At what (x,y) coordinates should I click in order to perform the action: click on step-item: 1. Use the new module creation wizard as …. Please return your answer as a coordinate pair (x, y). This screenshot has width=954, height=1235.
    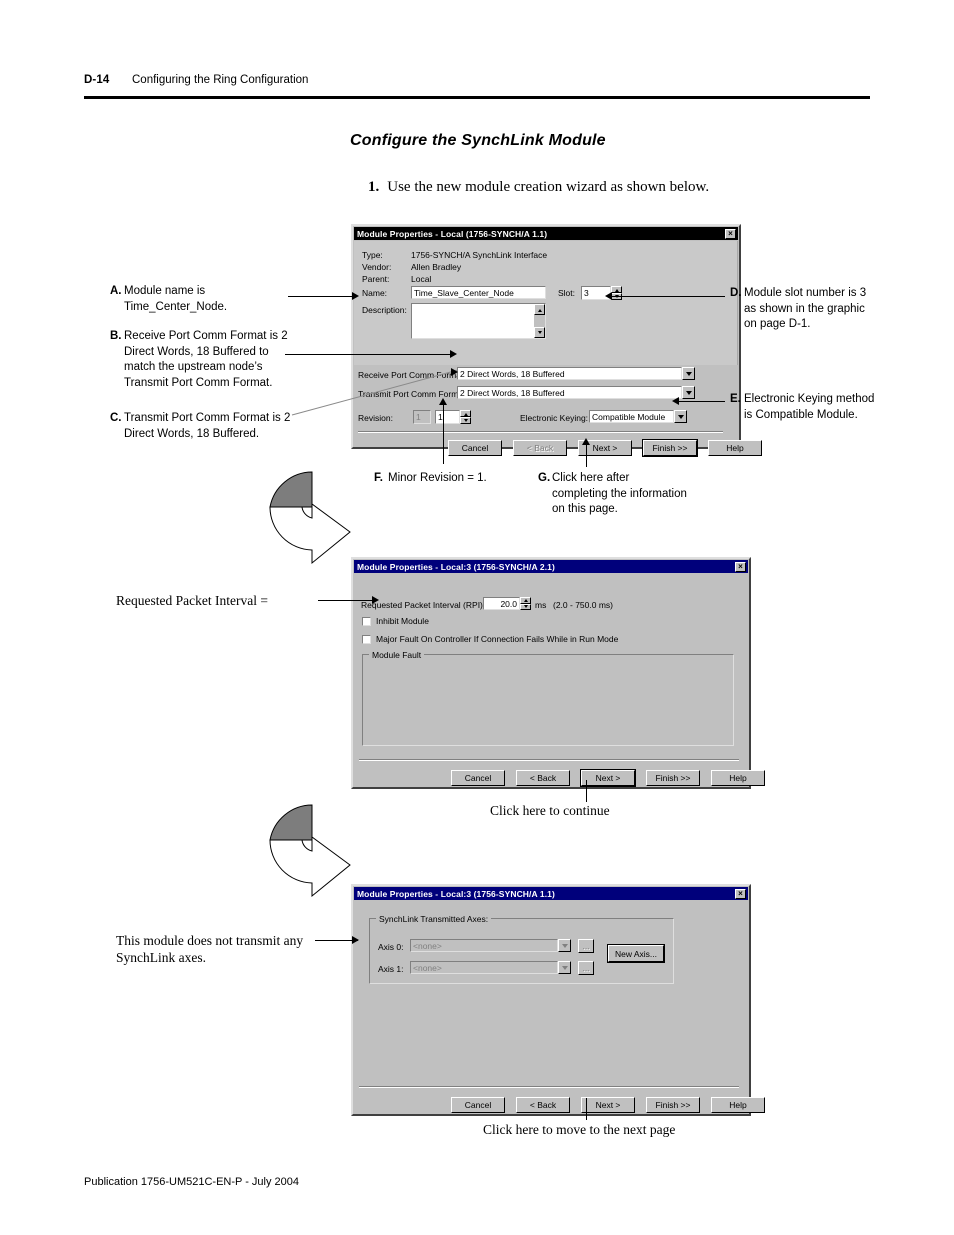
    Looking at the image, I should click on (538, 187).